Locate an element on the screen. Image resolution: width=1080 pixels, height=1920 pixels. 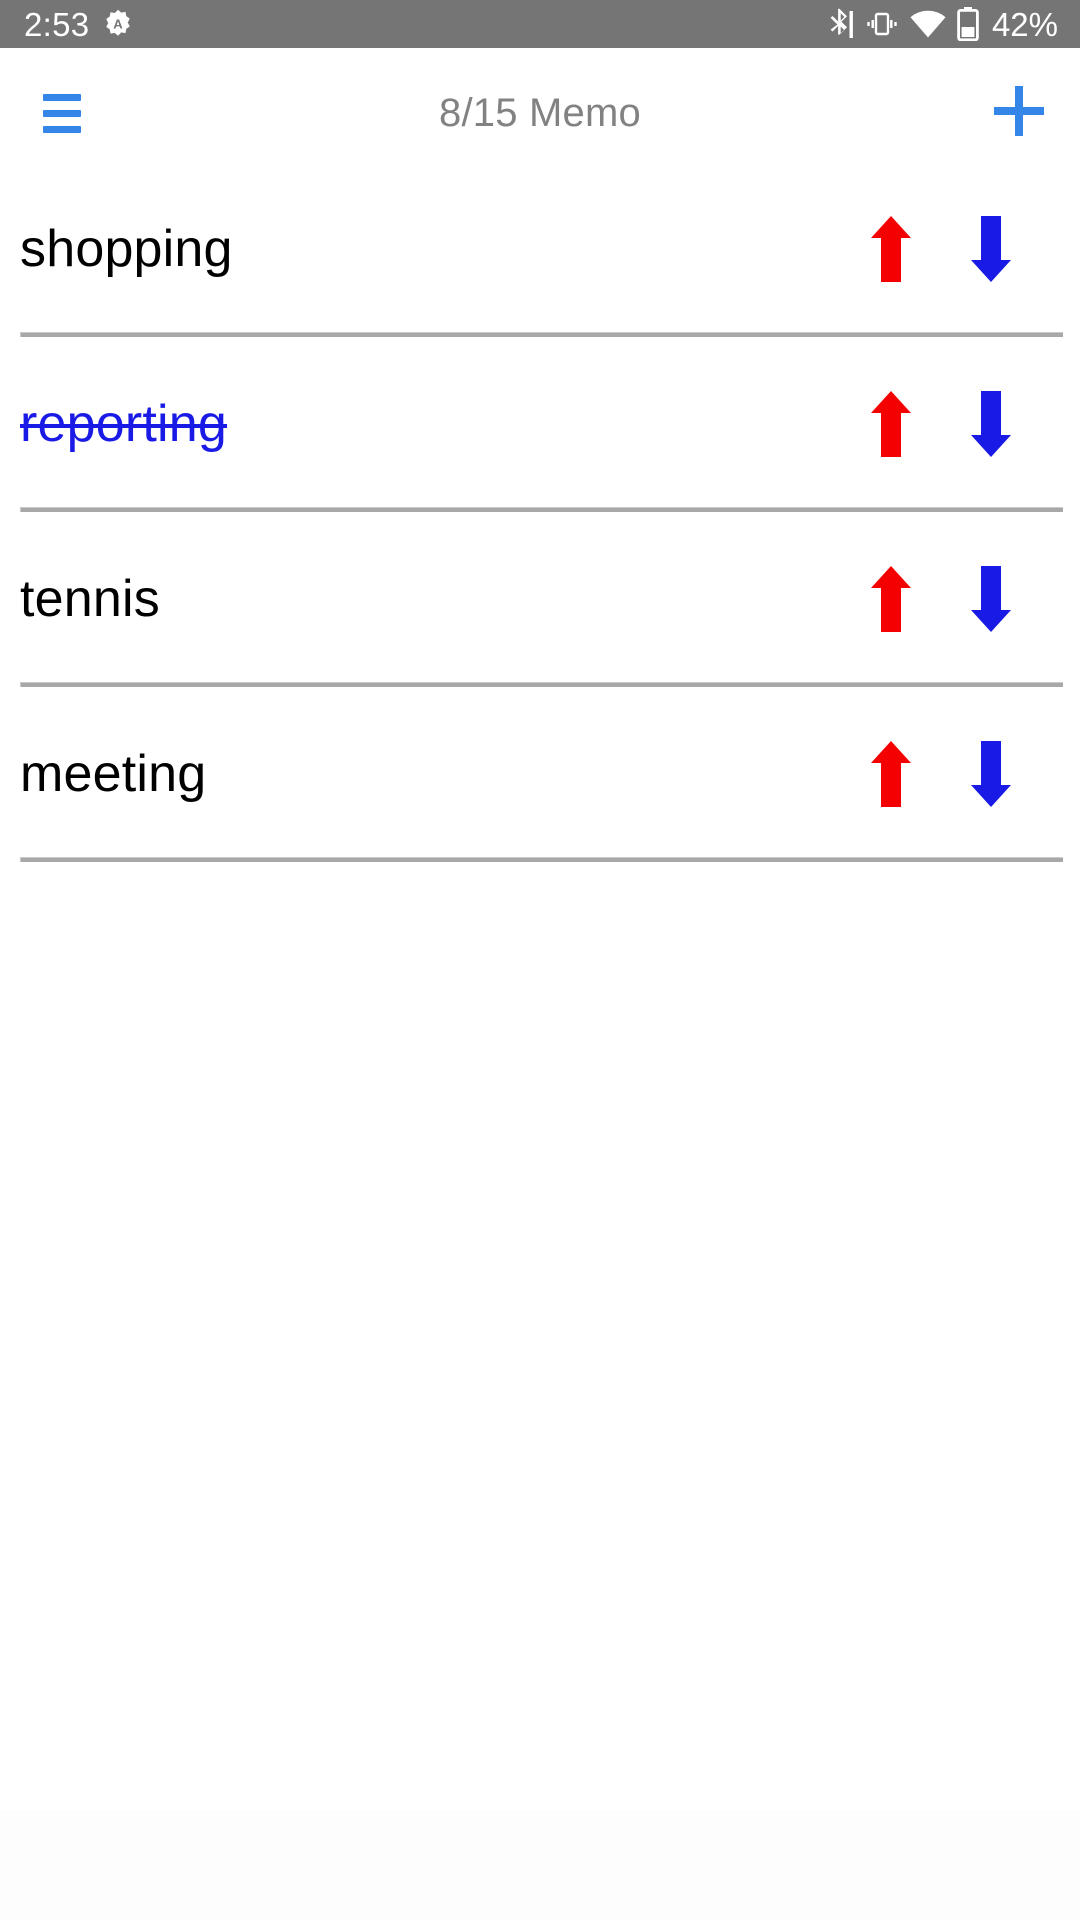
add-memo-button is located at coordinates (1019, 113).